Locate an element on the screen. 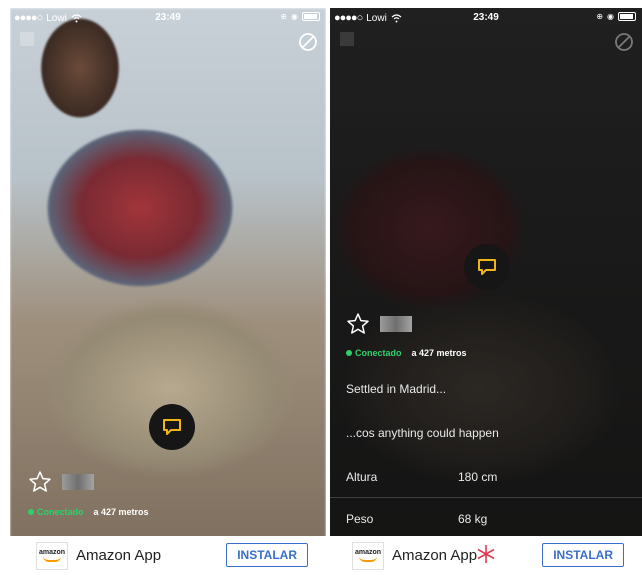 The width and height of the screenshot is (642, 575). stat-value: 180 cm is located at coordinates (478, 477).